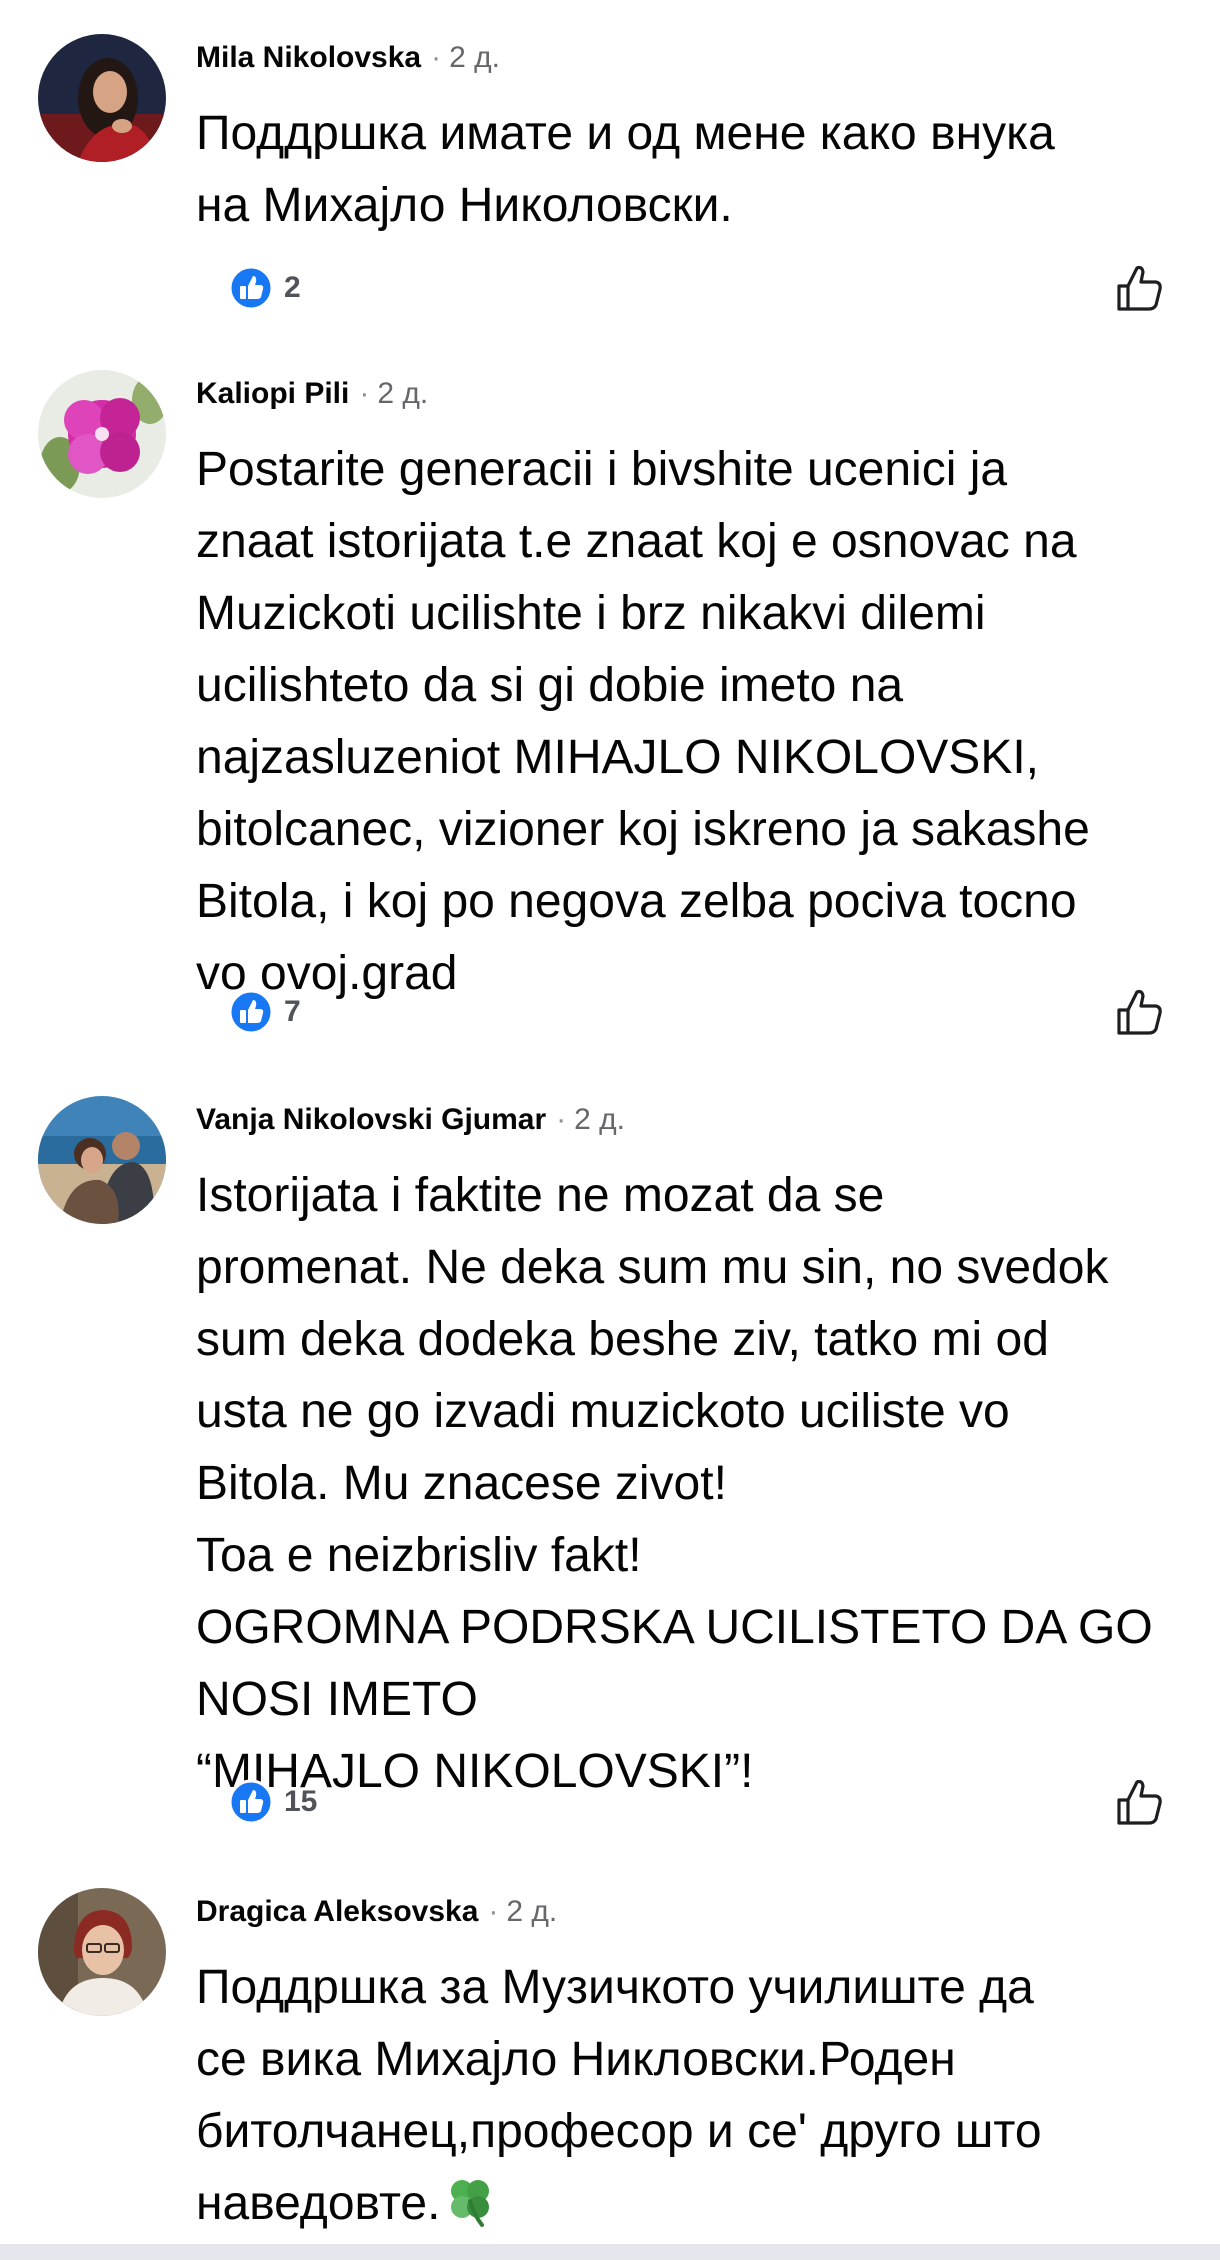  What do you see at coordinates (308, 58) in the screenshot?
I see `author-name: Mila Nikolovska` at bounding box center [308, 58].